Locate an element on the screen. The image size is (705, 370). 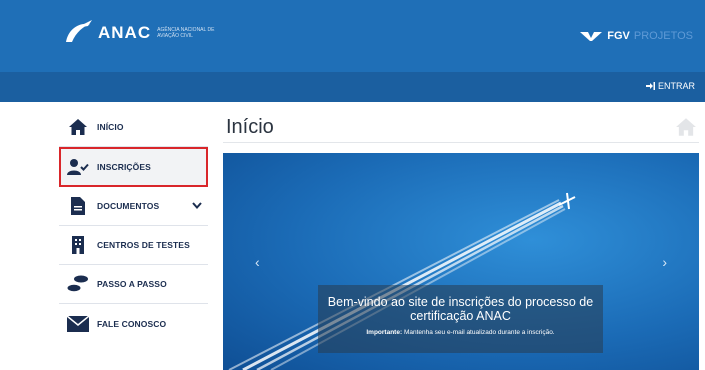
sidebar-item-label: INSCRIÇÕES is located at coordinates (124, 167).